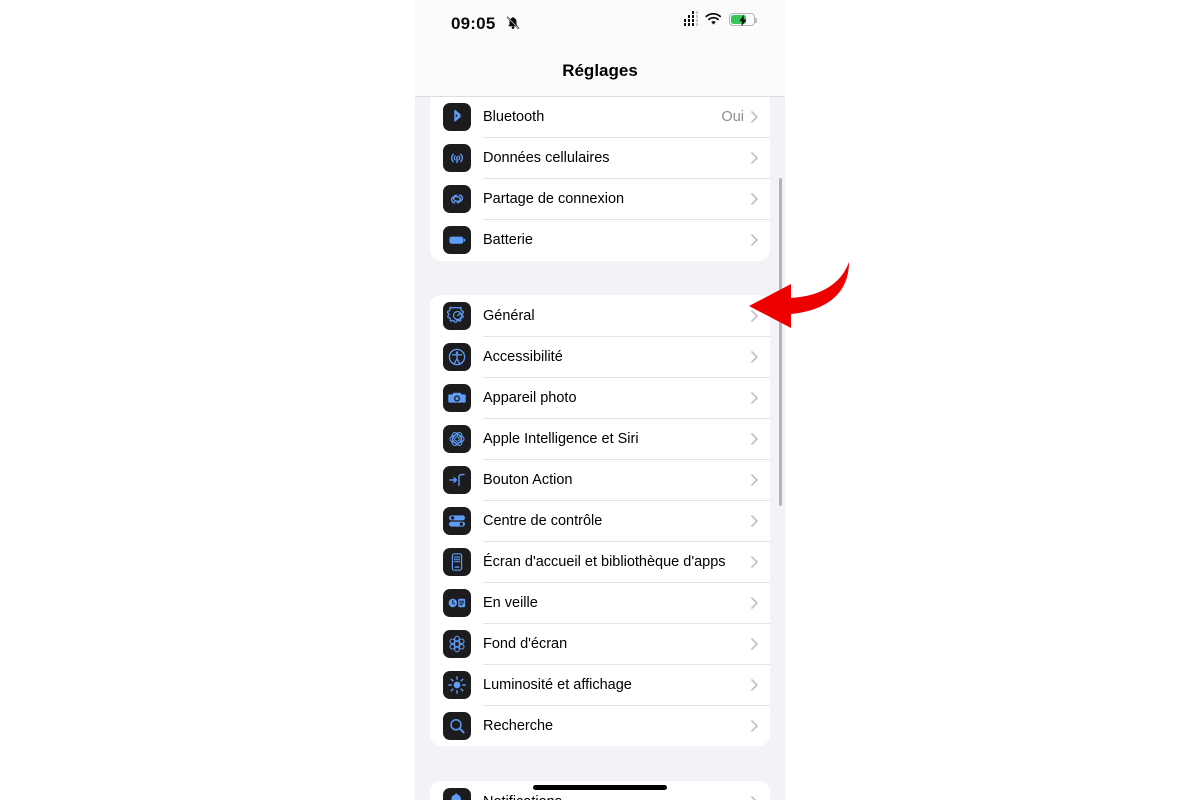 This screenshot has width=1200, height=800. I want to click on settings-row-personal-hotspot: Partage de connexion, so click(600, 198).